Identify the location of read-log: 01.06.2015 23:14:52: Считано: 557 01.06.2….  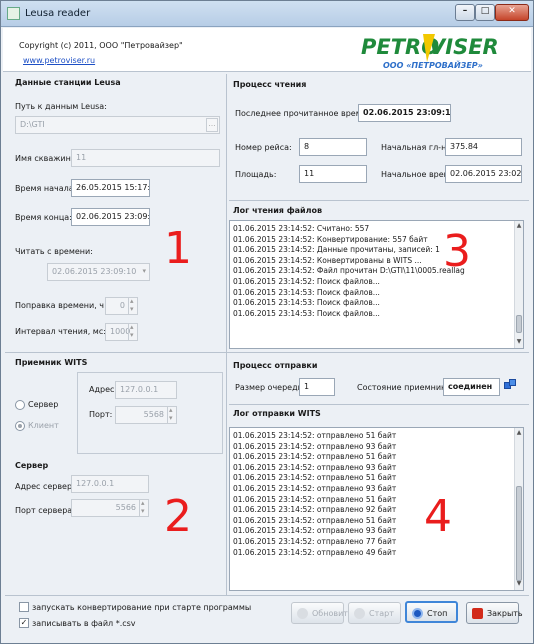
(376, 284).